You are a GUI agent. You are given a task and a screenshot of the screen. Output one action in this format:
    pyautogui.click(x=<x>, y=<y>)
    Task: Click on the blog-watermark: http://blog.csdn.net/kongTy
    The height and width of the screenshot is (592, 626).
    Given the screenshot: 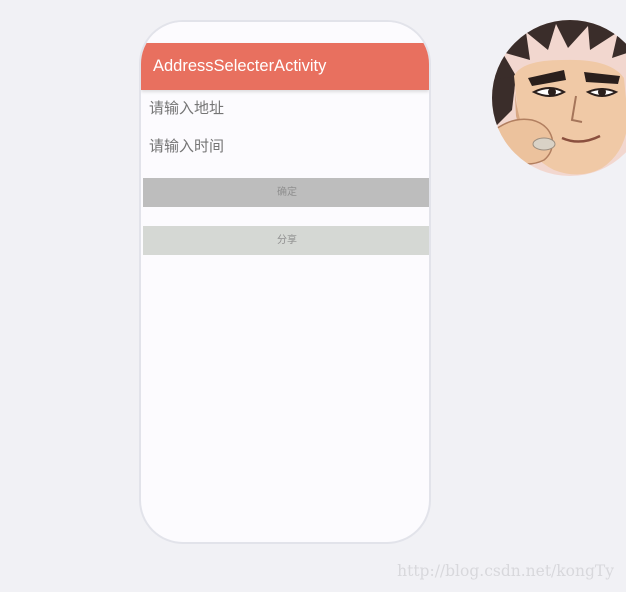 What is the action you would take?
    pyautogui.click(x=505, y=571)
    